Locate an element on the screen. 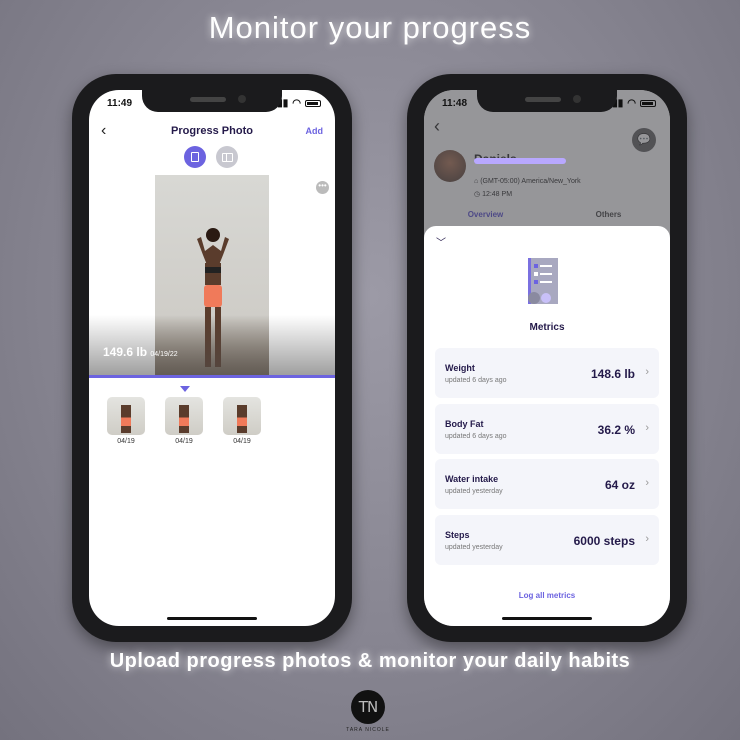 The width and height of the screenshot is (740, 740). divider is located at coordinates (212, 376).